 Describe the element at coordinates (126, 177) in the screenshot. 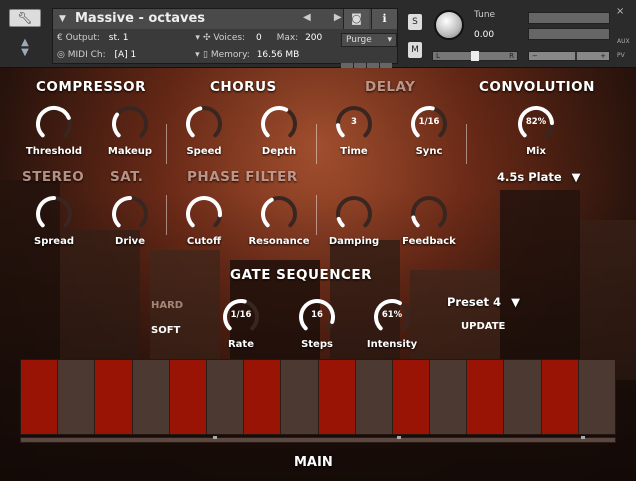

I see `saturation-title: SAT.` at that location.